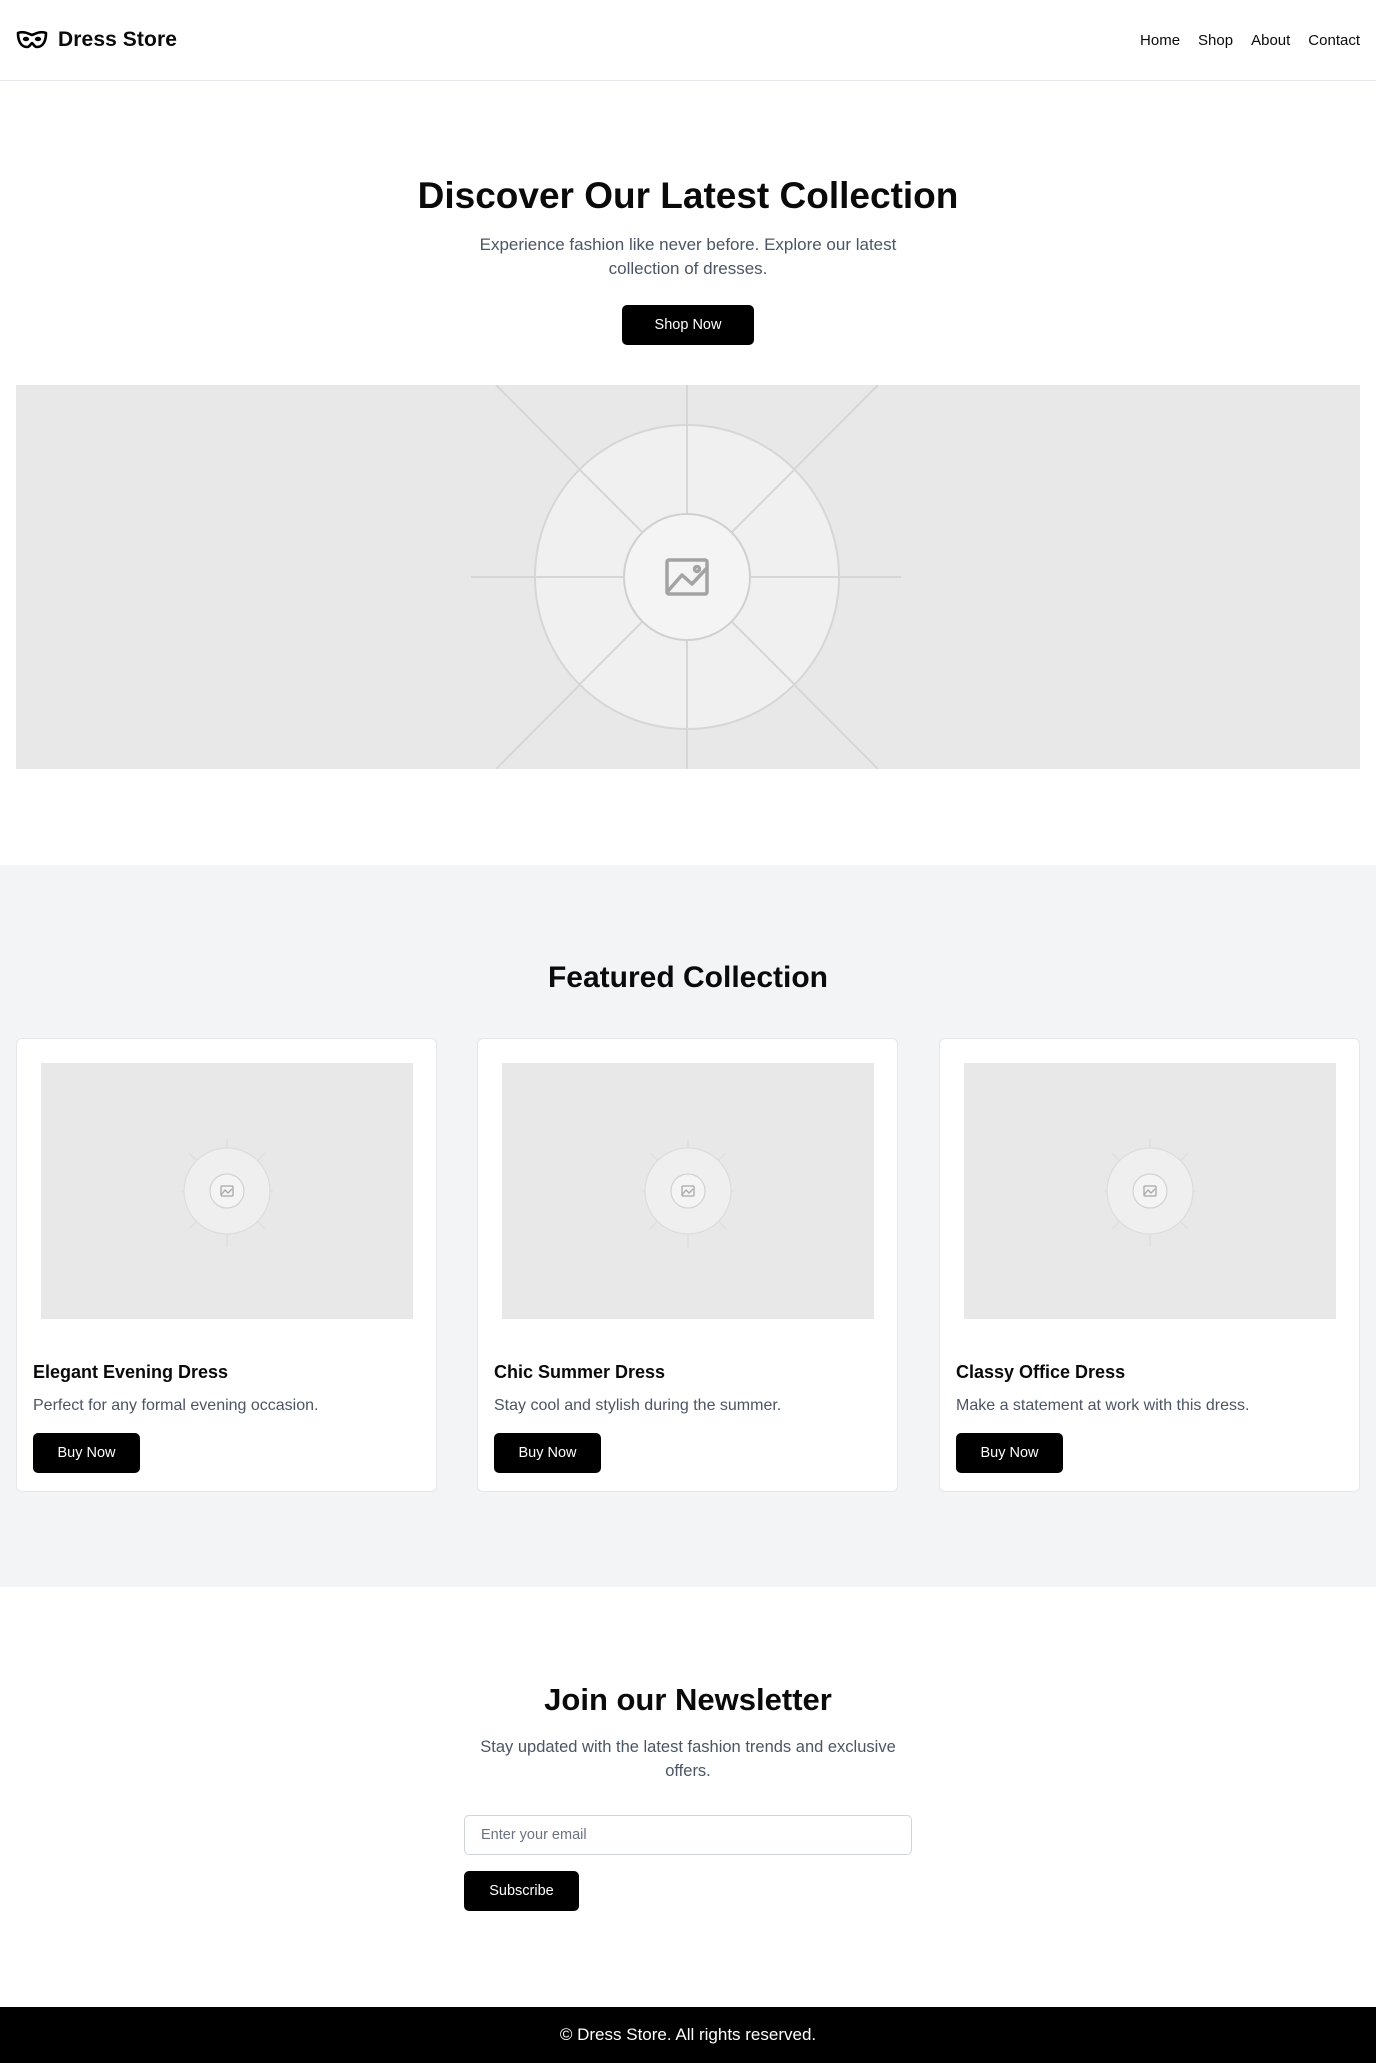 The image size is (1376, 2063). Describe the element at coordinates (1041, 1372) in the screenshot. I see `product-name: Classy Office Dress` at that location.